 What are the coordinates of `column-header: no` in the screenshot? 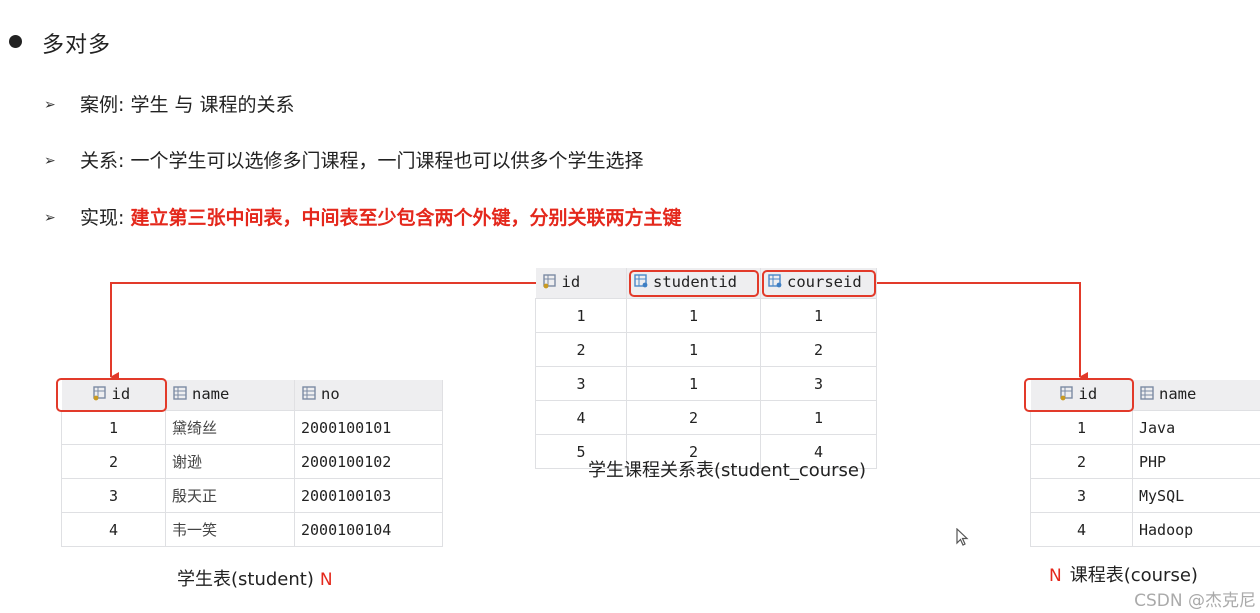 It's located at (368, 395).